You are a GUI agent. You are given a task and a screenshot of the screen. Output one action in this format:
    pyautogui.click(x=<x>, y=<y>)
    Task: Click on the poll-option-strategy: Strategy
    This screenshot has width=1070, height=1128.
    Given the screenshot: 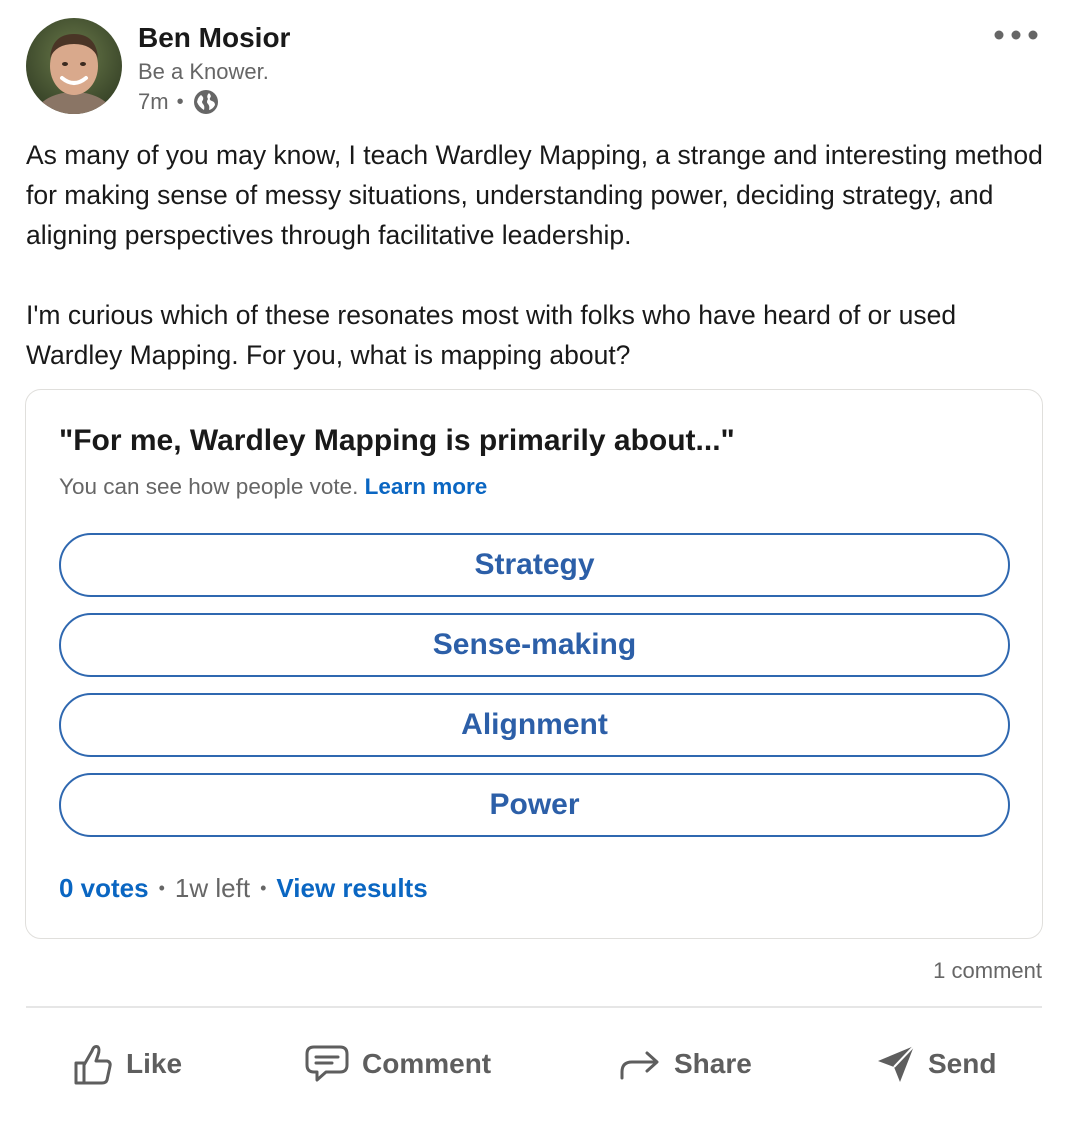 What is the action you would take?
    pyautogui.click(x=534, y=565)
    